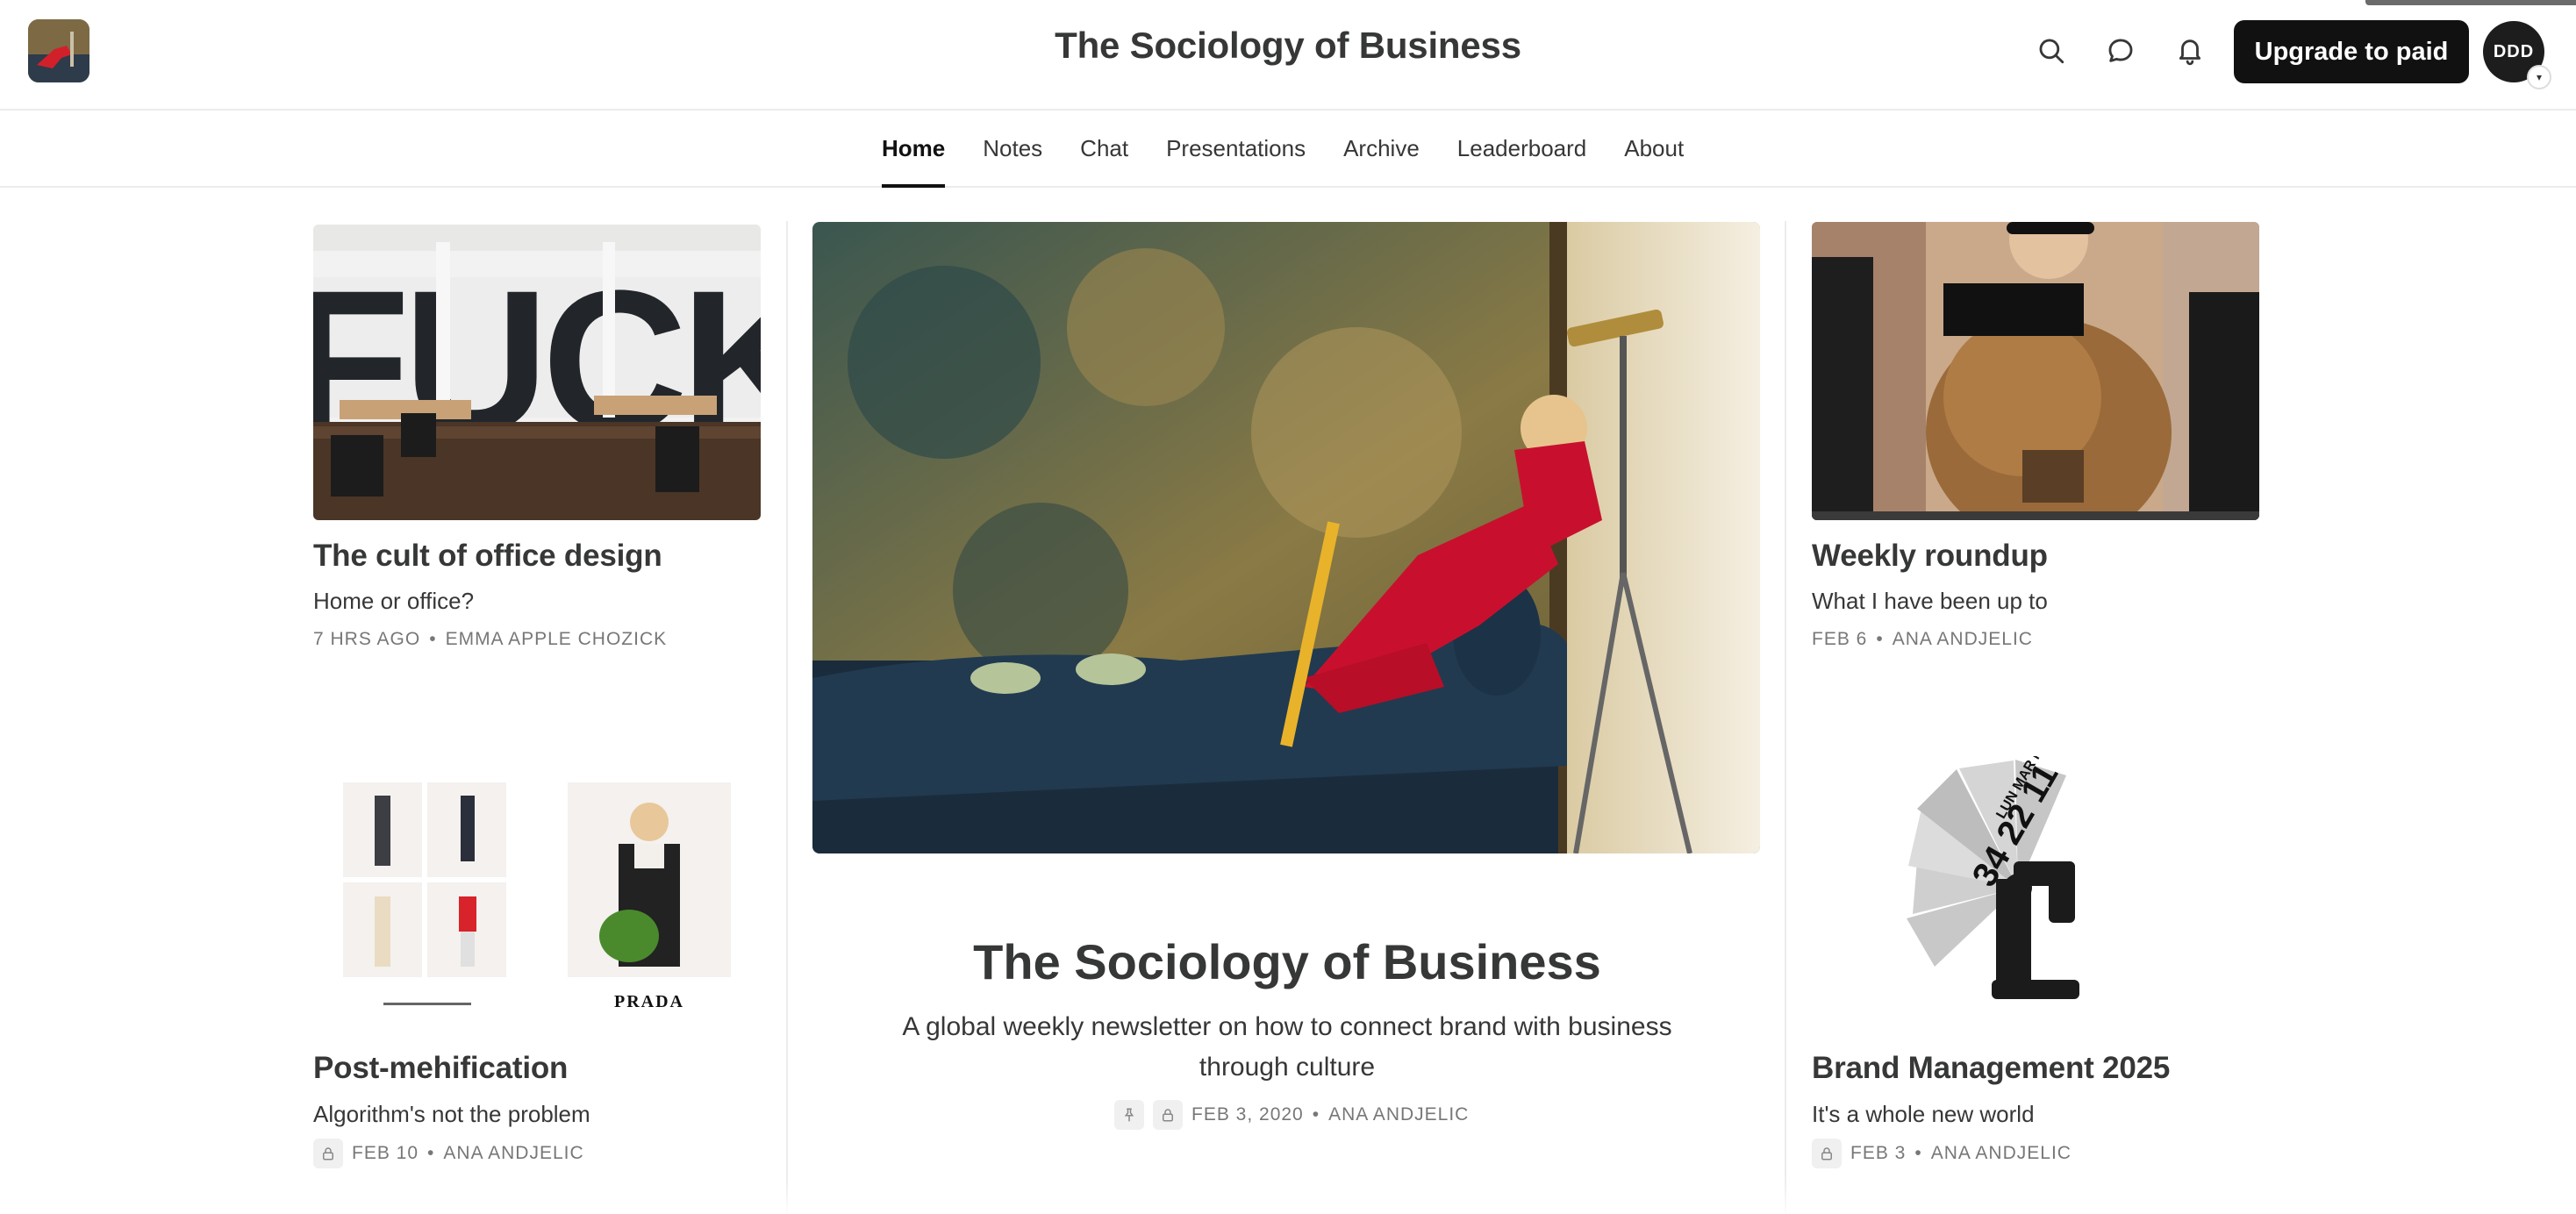 This screenshot has width=2576, height=1214. Describe the element at coordinates (1247, 1114) in the screenshot. I see `post-date: FEB 3, 2020` at that location.